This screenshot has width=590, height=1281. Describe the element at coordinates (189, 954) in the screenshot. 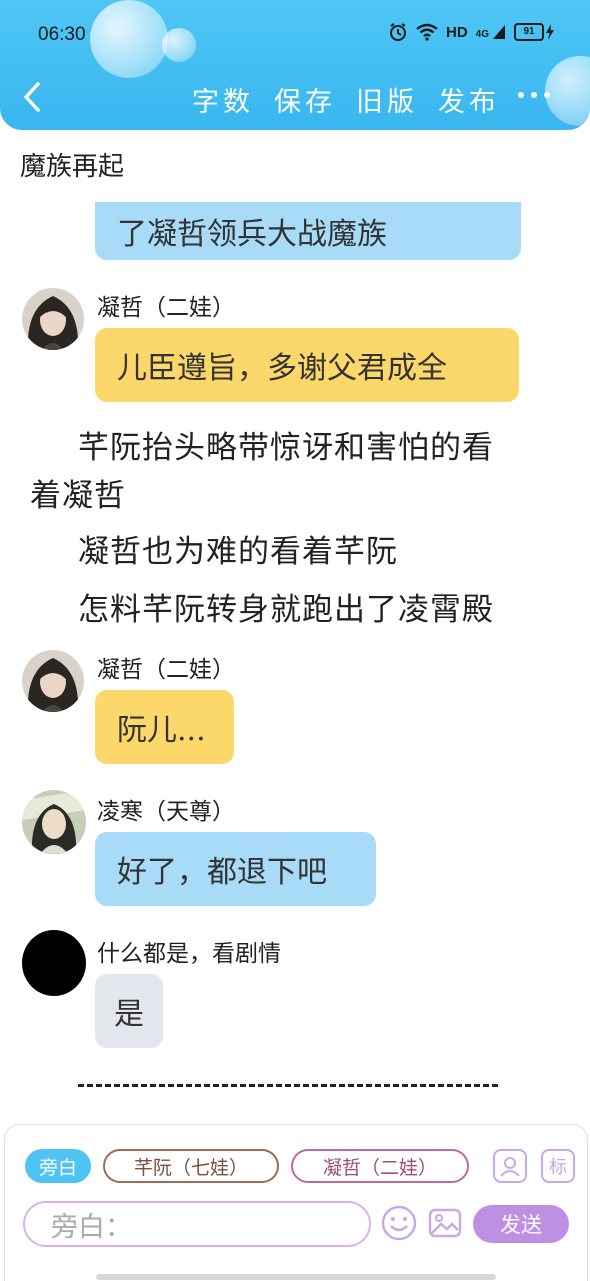

I see `speaker-name: 什么都是，看剧情` at that location.